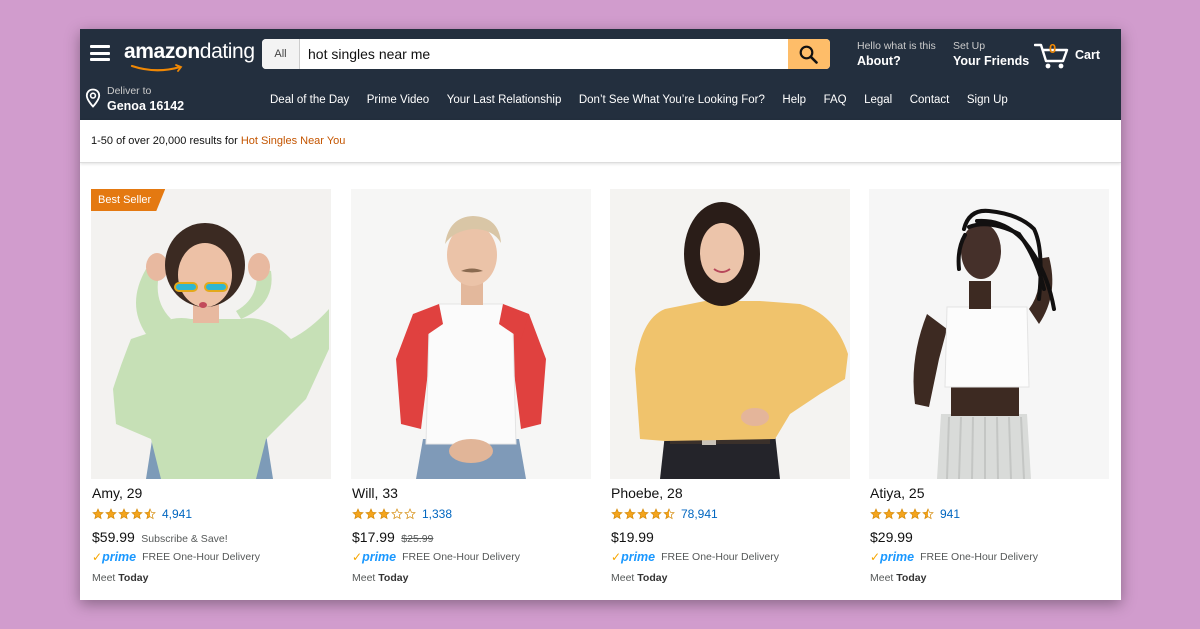 The height and width of the screenshot is (629, 1200). Describe the element at coordinates (113, 537) in the screenshot. I see `price: $59.99` at that location.